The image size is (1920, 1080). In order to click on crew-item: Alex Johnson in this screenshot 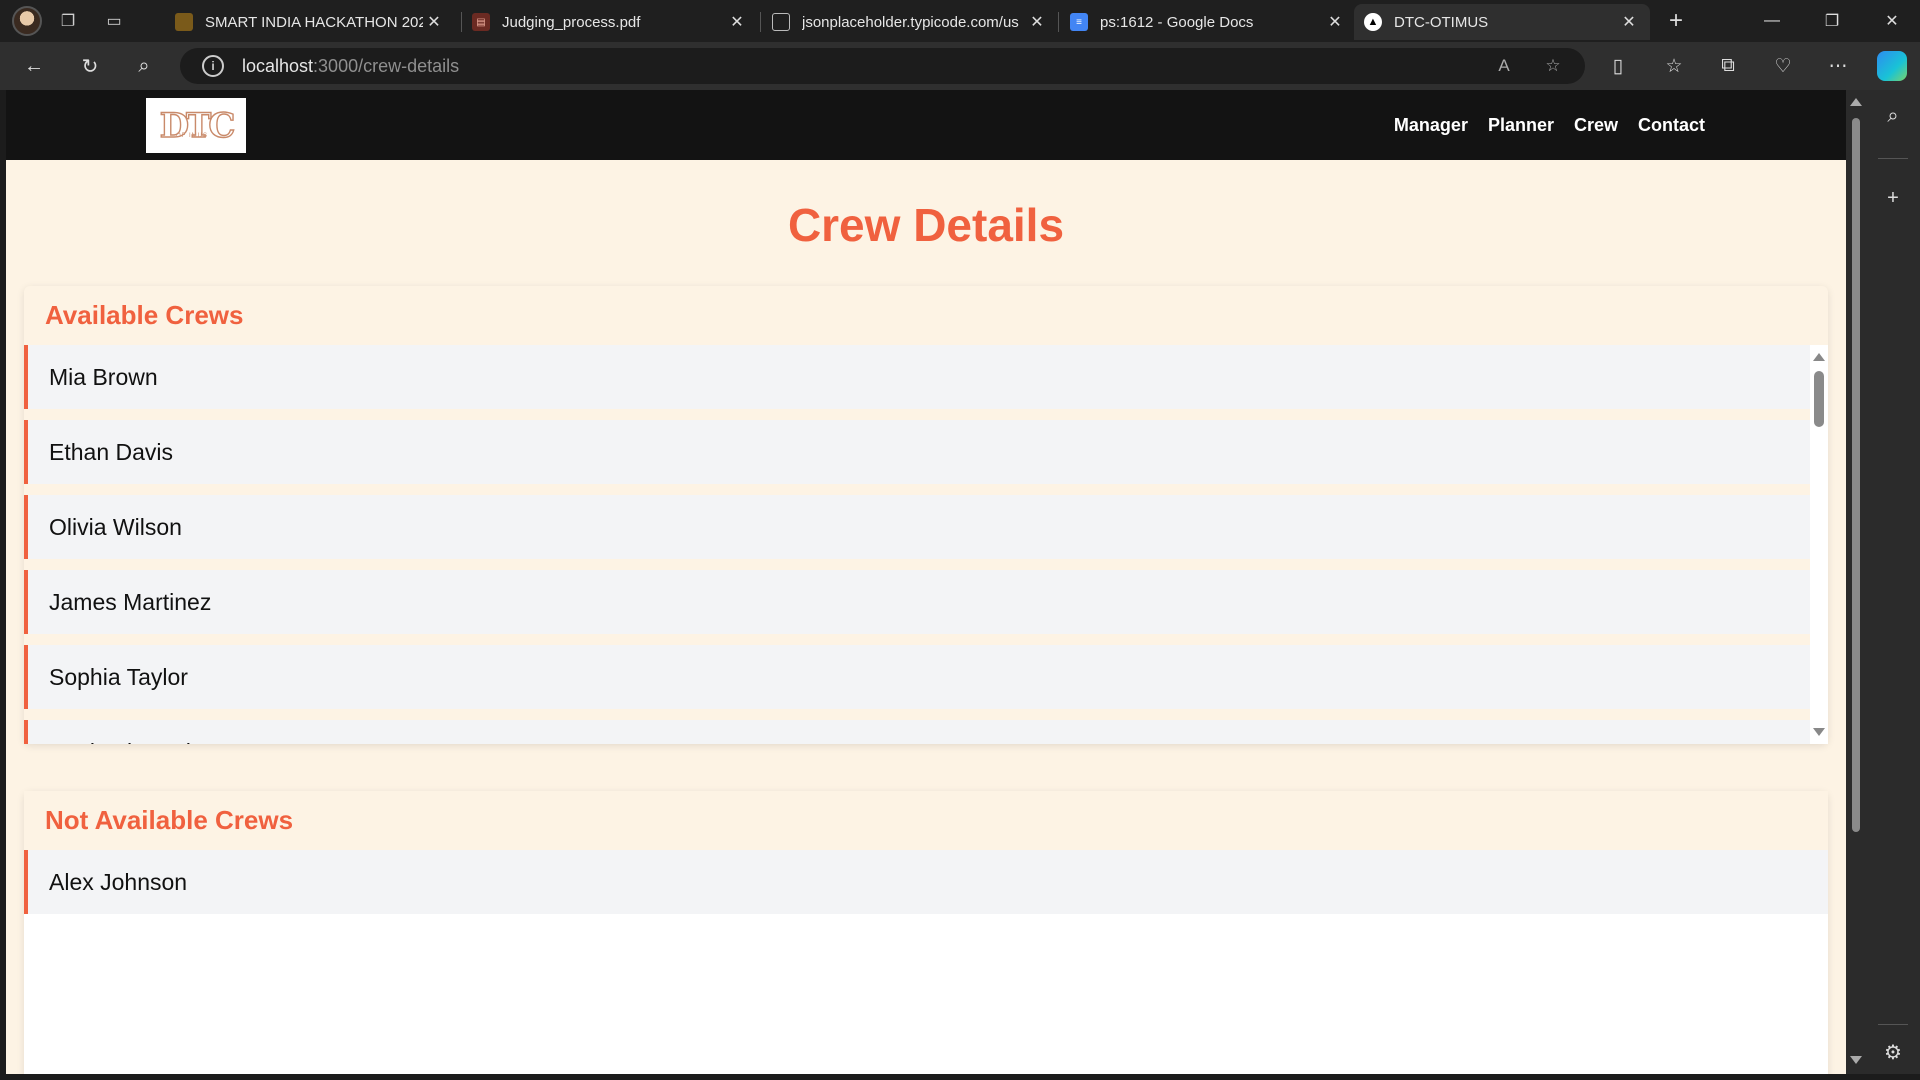, I will do `click(926, 882)`.